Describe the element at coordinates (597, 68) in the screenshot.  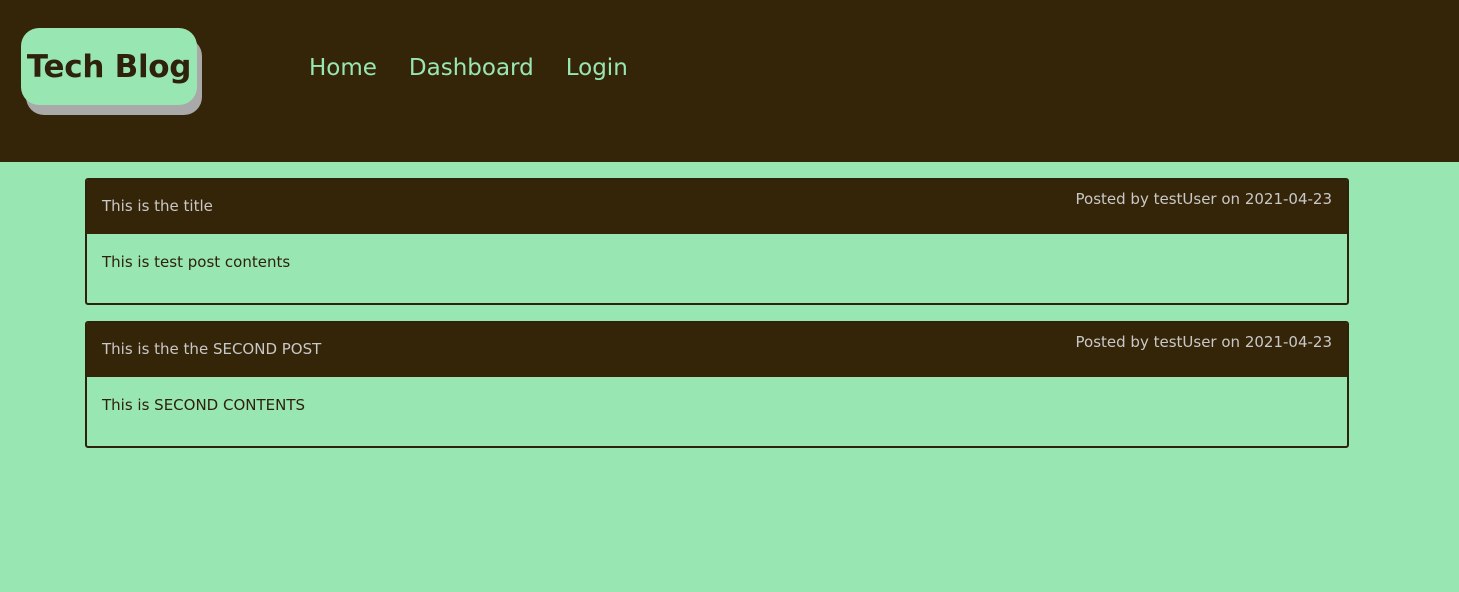
I see `nav-login-link: Login` at that location.